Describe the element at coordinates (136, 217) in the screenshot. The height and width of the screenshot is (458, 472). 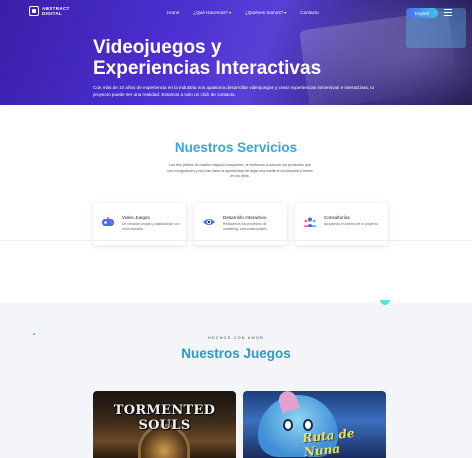
I see `service-card-title: Video Juegos` at that location.